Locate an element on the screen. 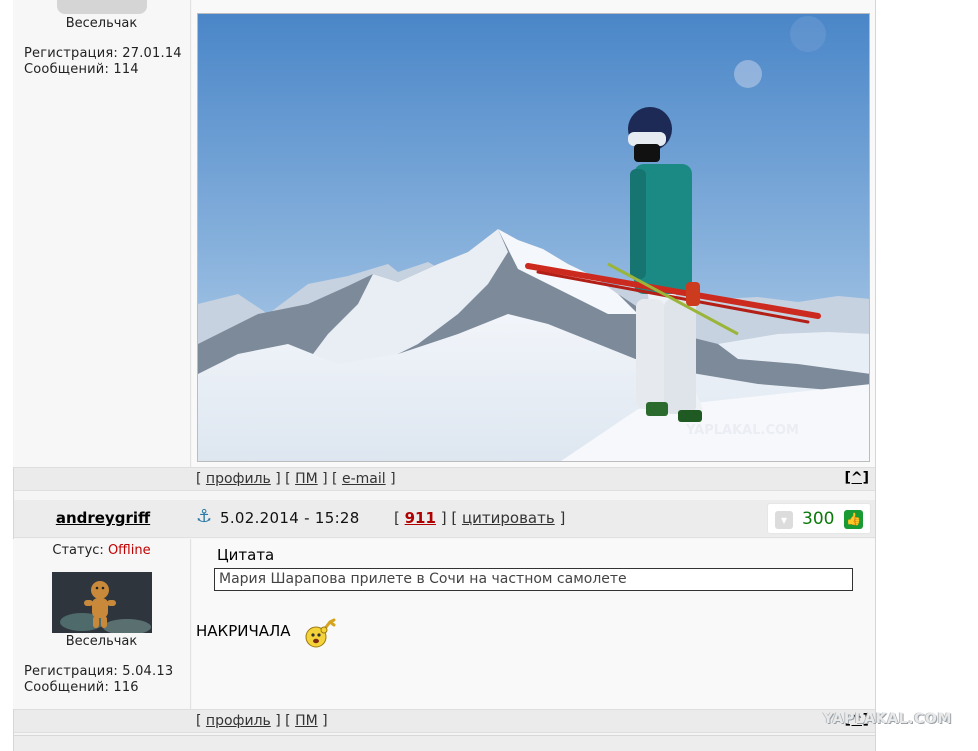 The width and height of the screenshot is (978, 751). author-name: andreygriff is located at coordinates (103, 518).